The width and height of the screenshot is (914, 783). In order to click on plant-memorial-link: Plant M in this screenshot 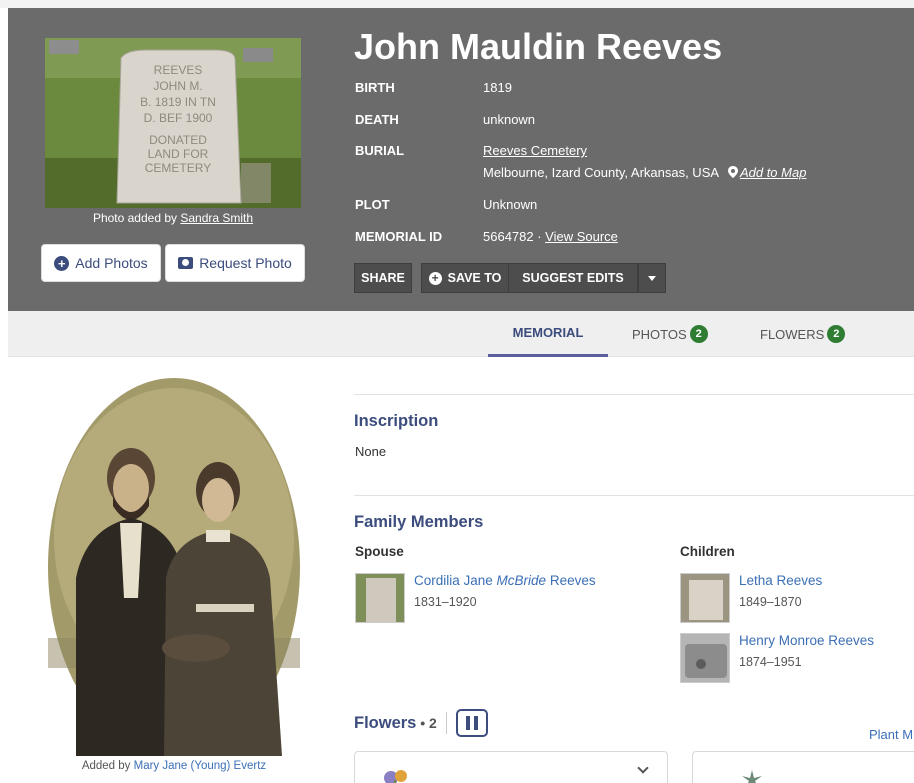, I will do `click(891, 734)`.